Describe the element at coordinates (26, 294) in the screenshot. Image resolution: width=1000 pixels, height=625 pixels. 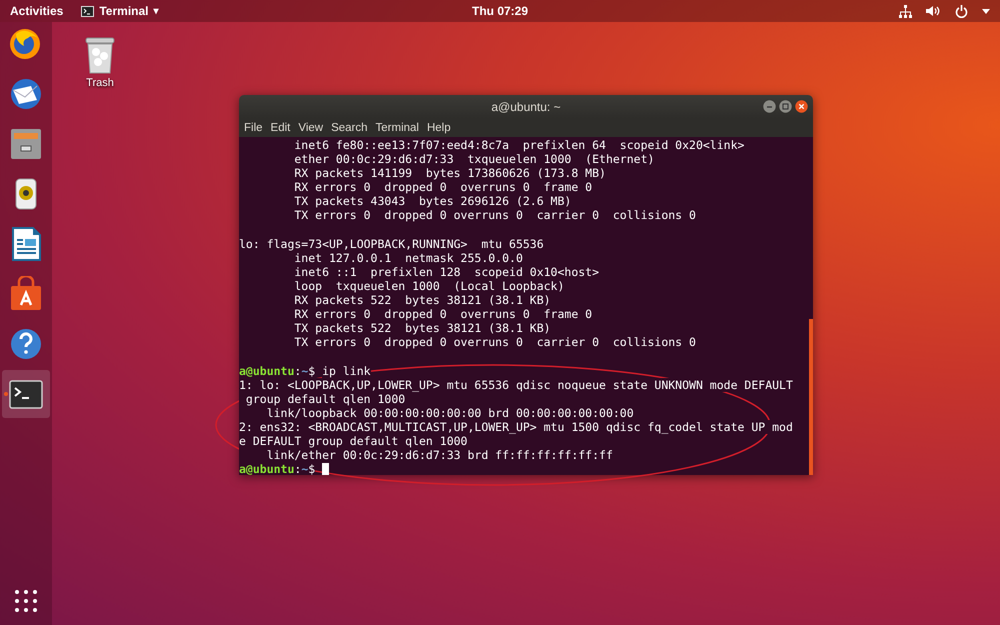
I see `shopping-bag-icon` at that location.